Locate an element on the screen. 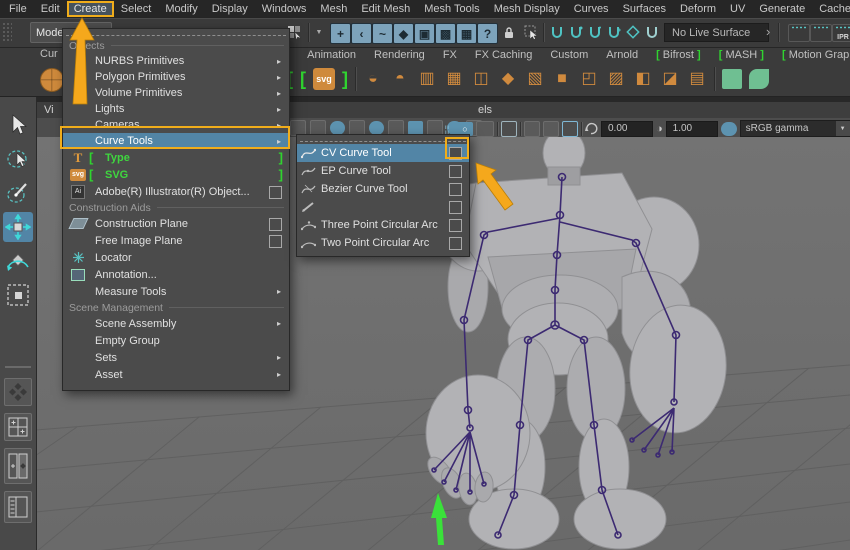 This screenshot has height=550, width=850. svg-tool-icon: svg is located at coordinates (324, 79).